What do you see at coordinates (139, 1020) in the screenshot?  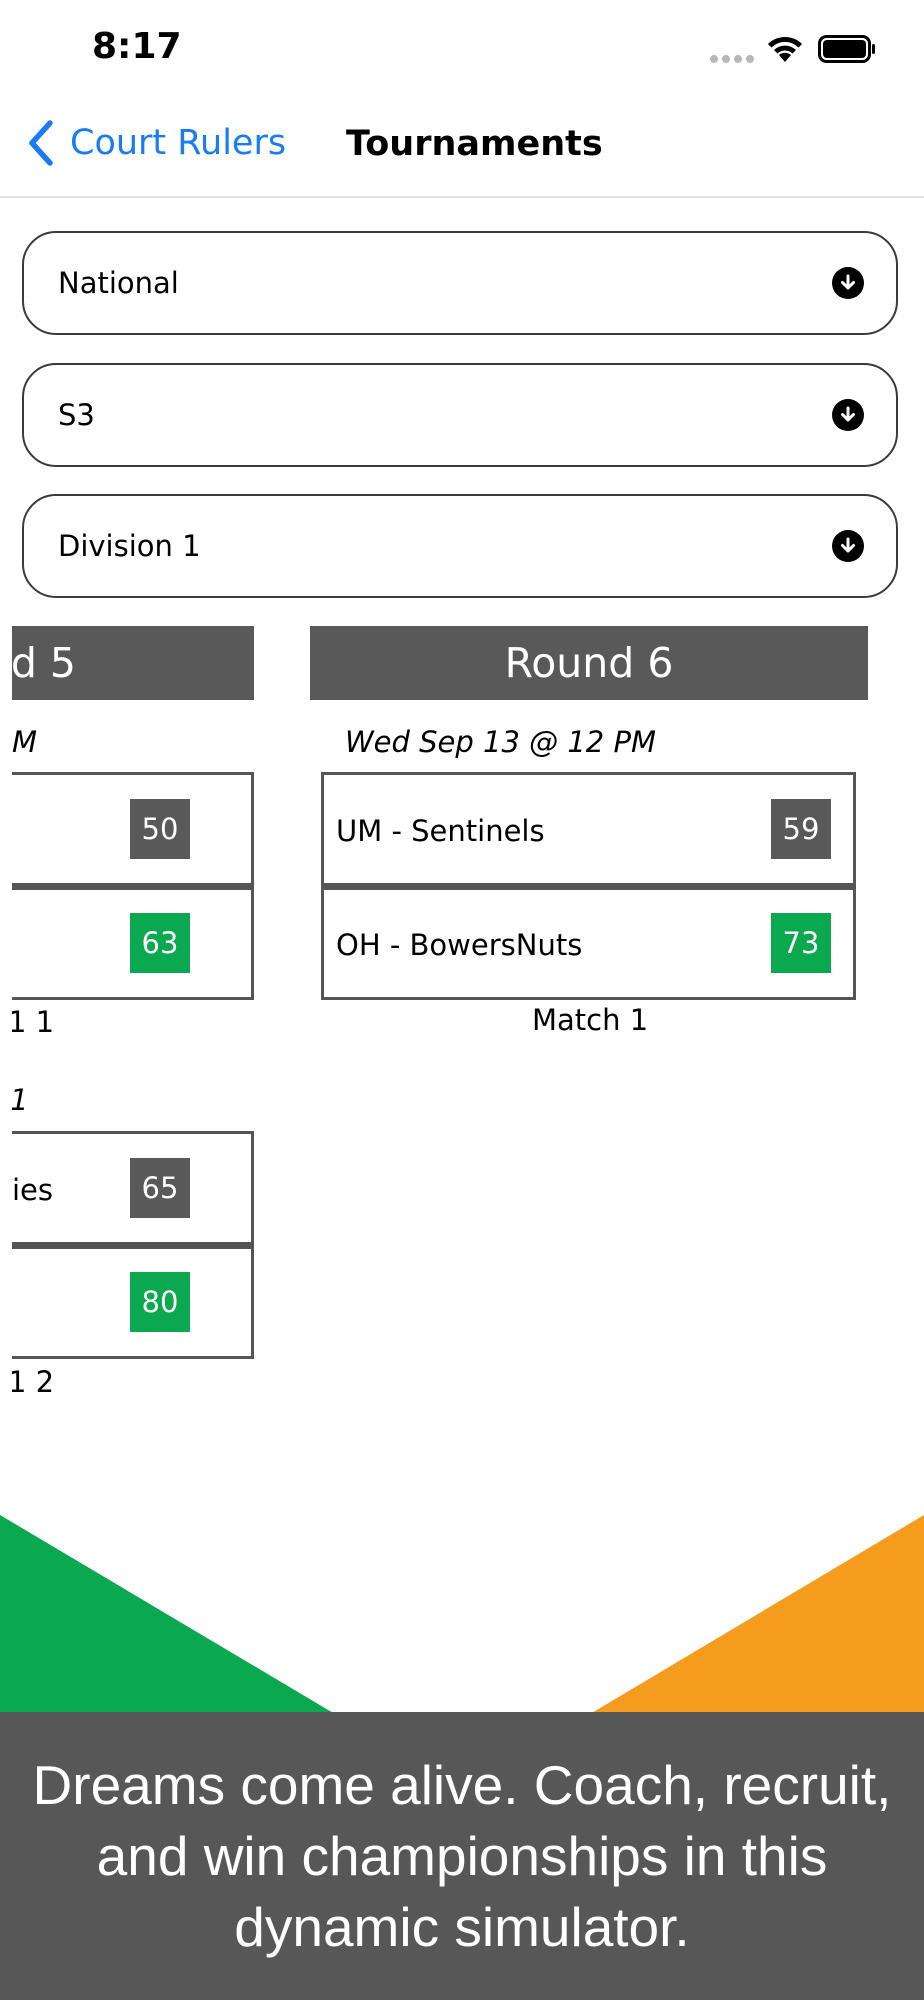 I see `bracket-round-5: d 5 M 50 63 1 1 1 ies 65 80 1 2` at bounding box center [139, 1020].